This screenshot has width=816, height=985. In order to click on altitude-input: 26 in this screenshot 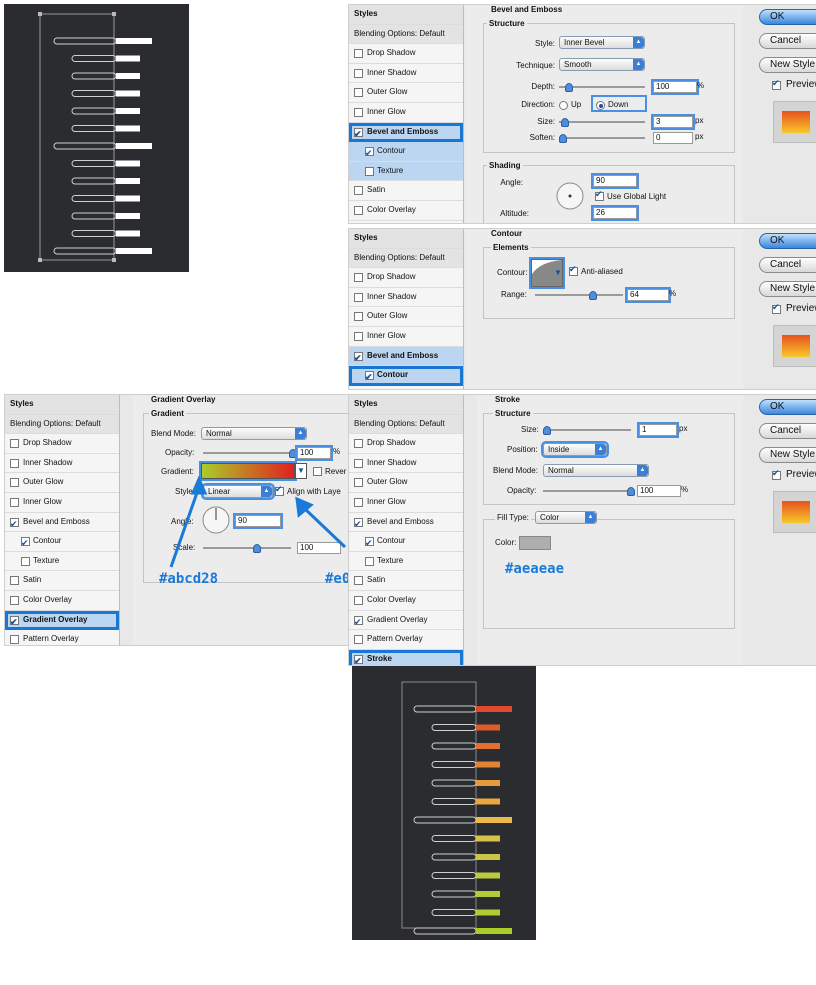, I will do `click(615, 213)`.